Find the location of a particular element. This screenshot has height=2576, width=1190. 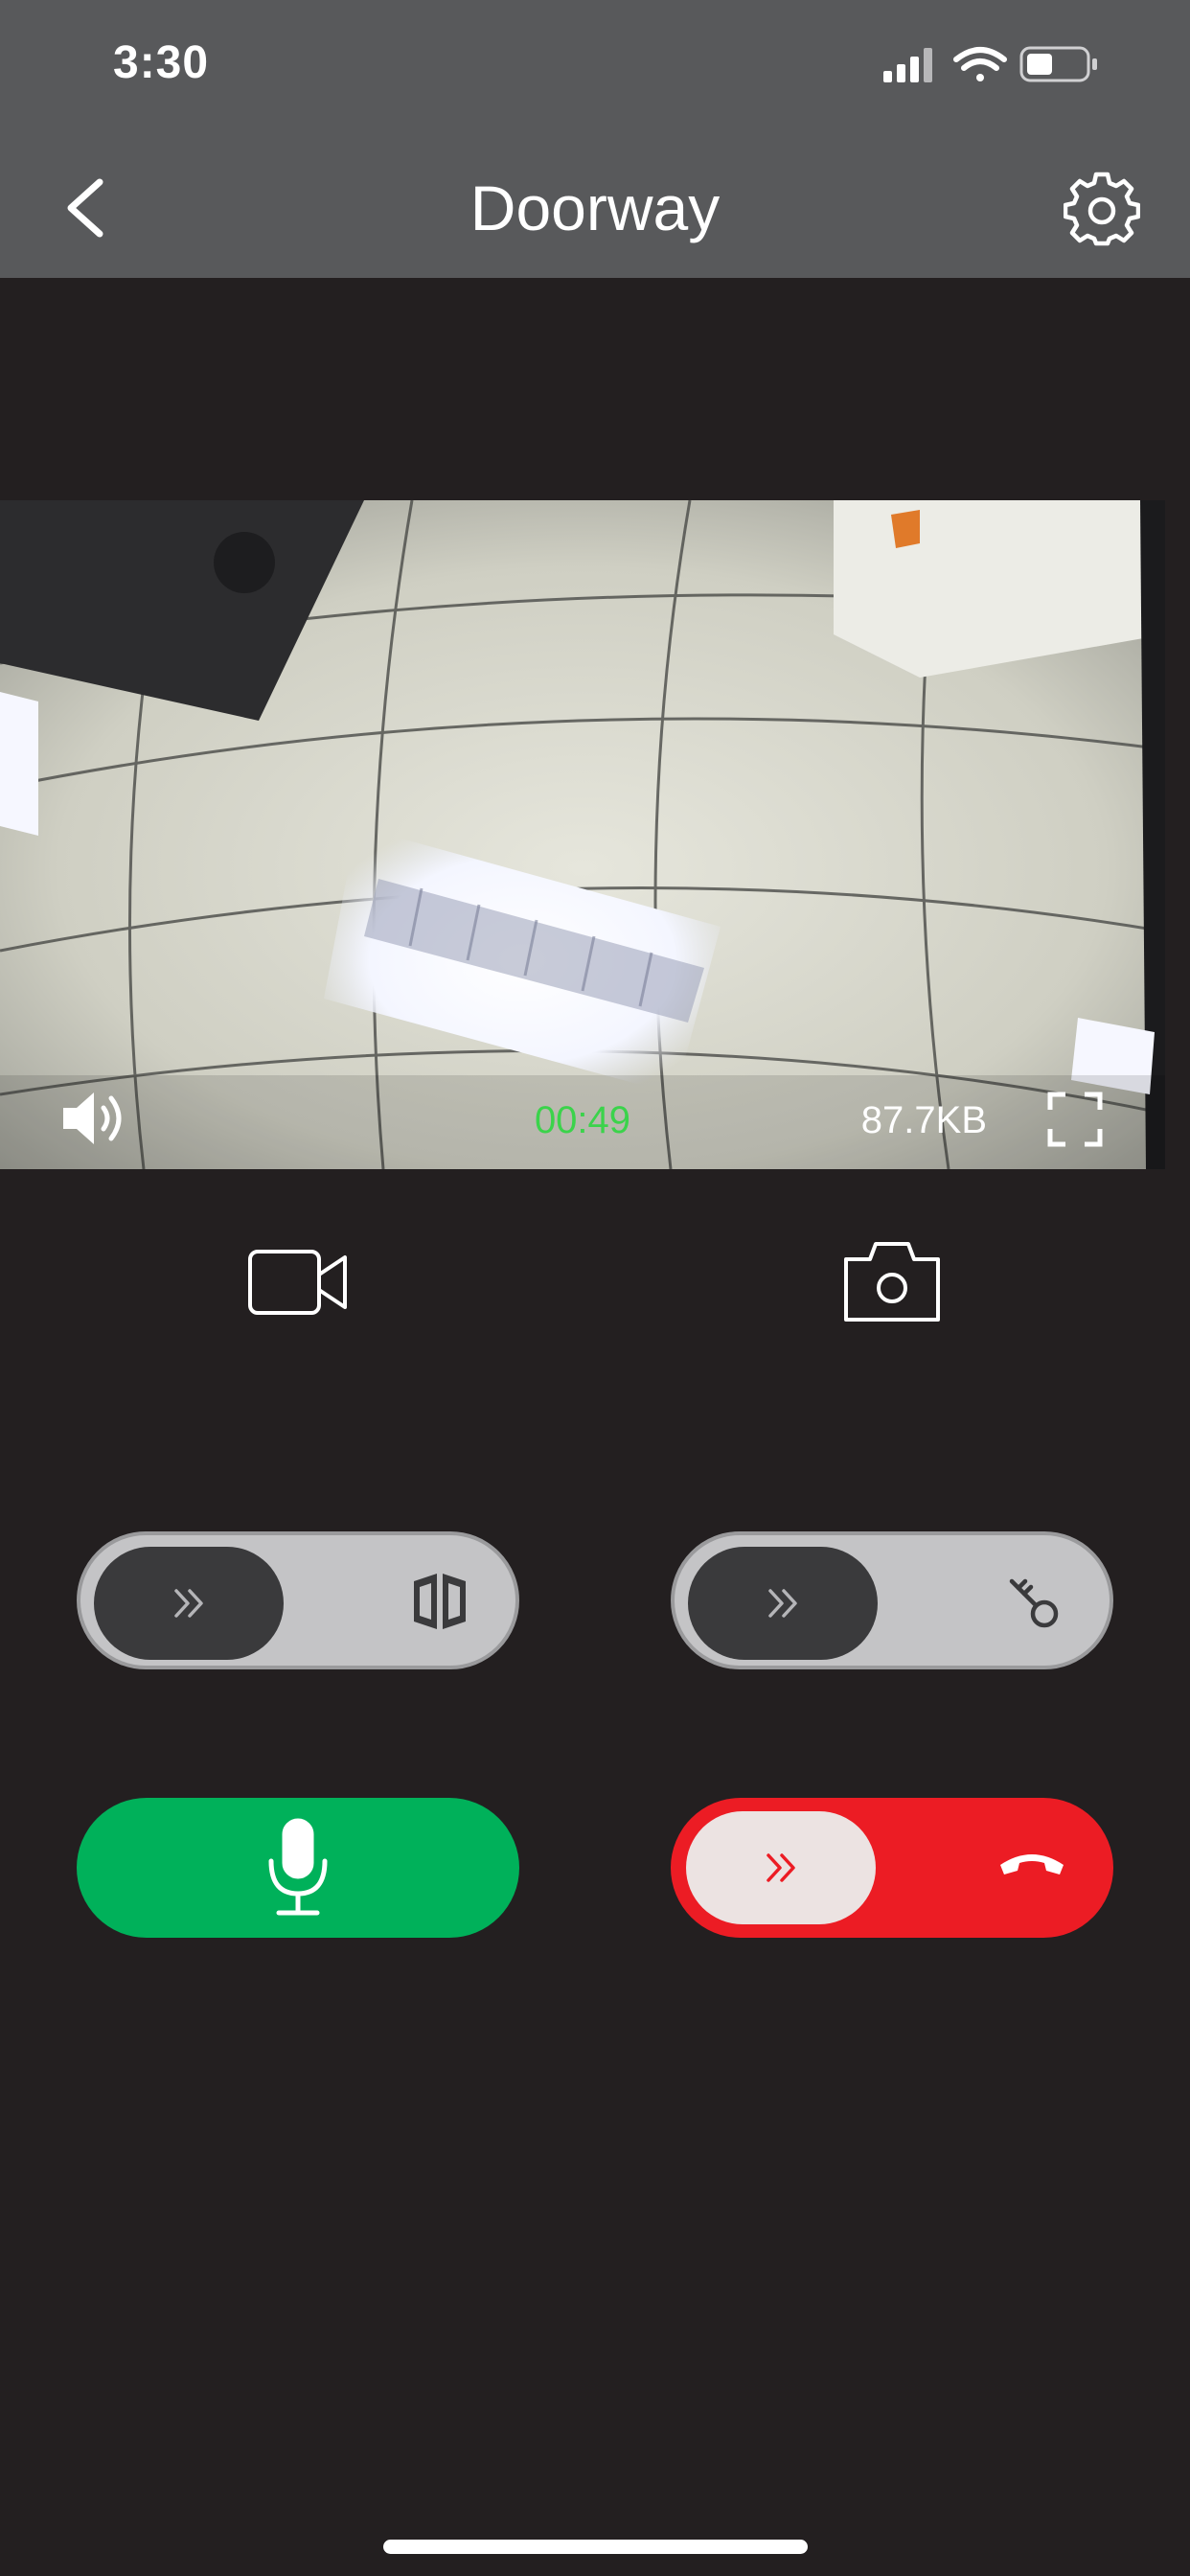

fullscreen-button is located at coordinates (1075, 1119).